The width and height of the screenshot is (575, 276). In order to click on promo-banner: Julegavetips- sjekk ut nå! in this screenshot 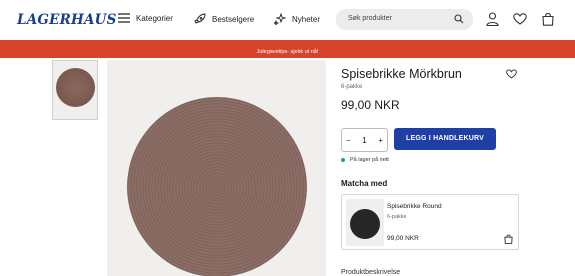, I will do `click(287, 49)`.